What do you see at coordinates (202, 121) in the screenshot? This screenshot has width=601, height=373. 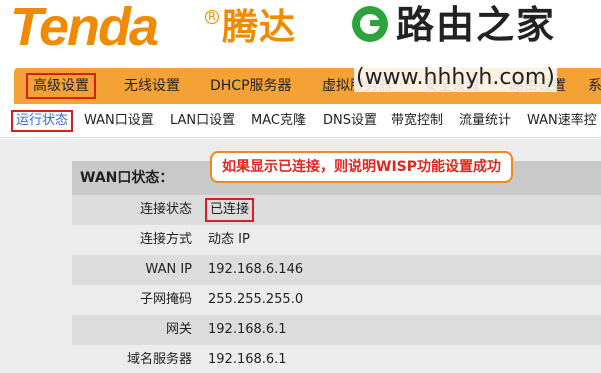 I see `sub-nav-lan-settings: LAN口设置` at bounding box center [202, 121].